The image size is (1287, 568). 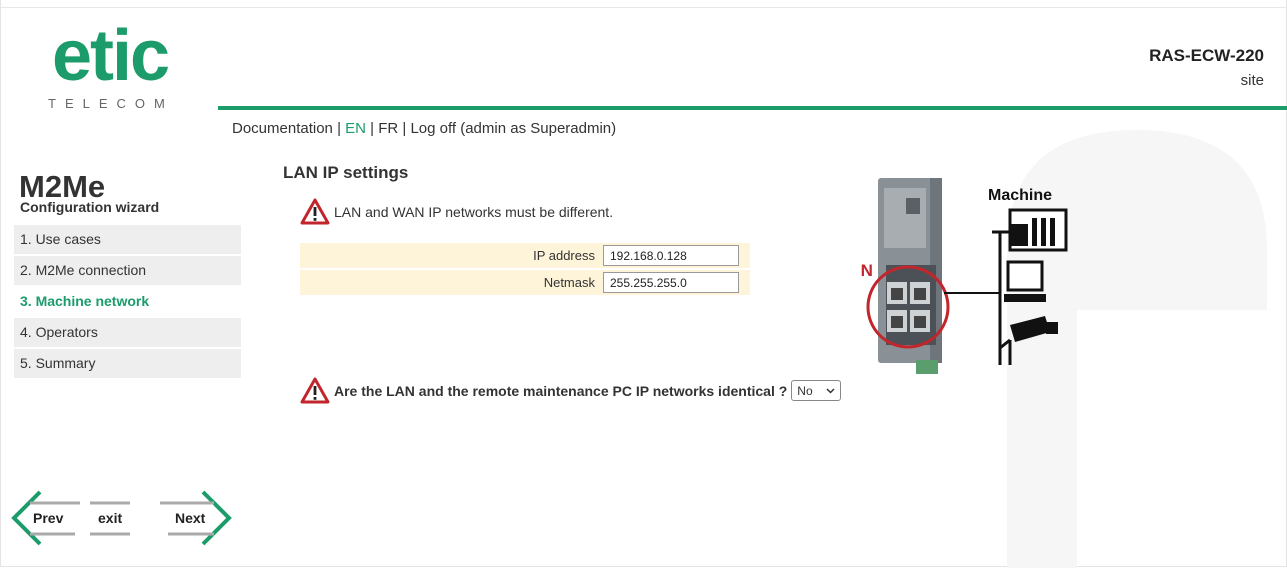 What do you see at coordinates (1252, 80) in the screenshot?
I see `site-name: site` at bounding box center [1252, 80].